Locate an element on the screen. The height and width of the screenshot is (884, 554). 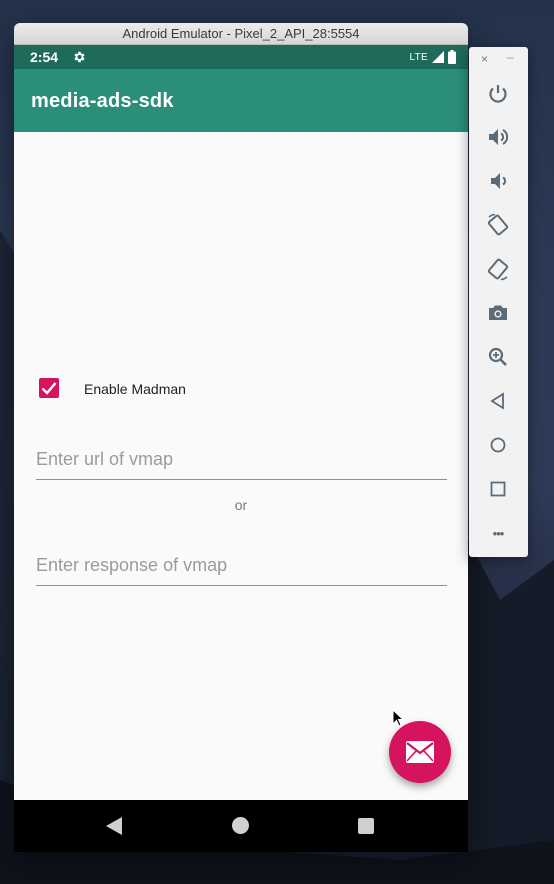
network-type: LTE is located at coordinates (418, 57).